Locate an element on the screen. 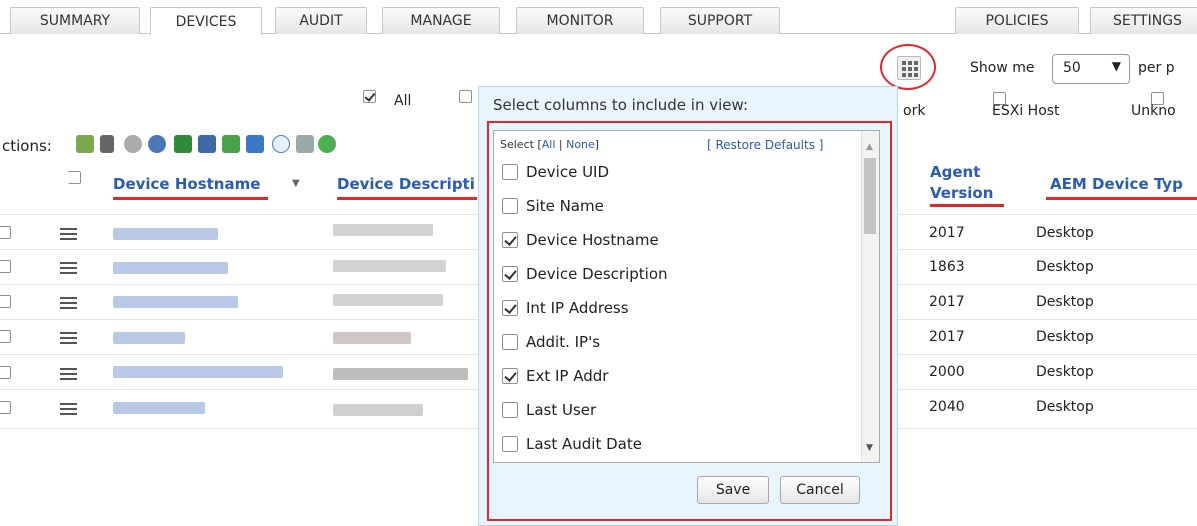 The image size is (1197, 526). tab-summary-label: SUMMARY is located at coordinates (75, 21).